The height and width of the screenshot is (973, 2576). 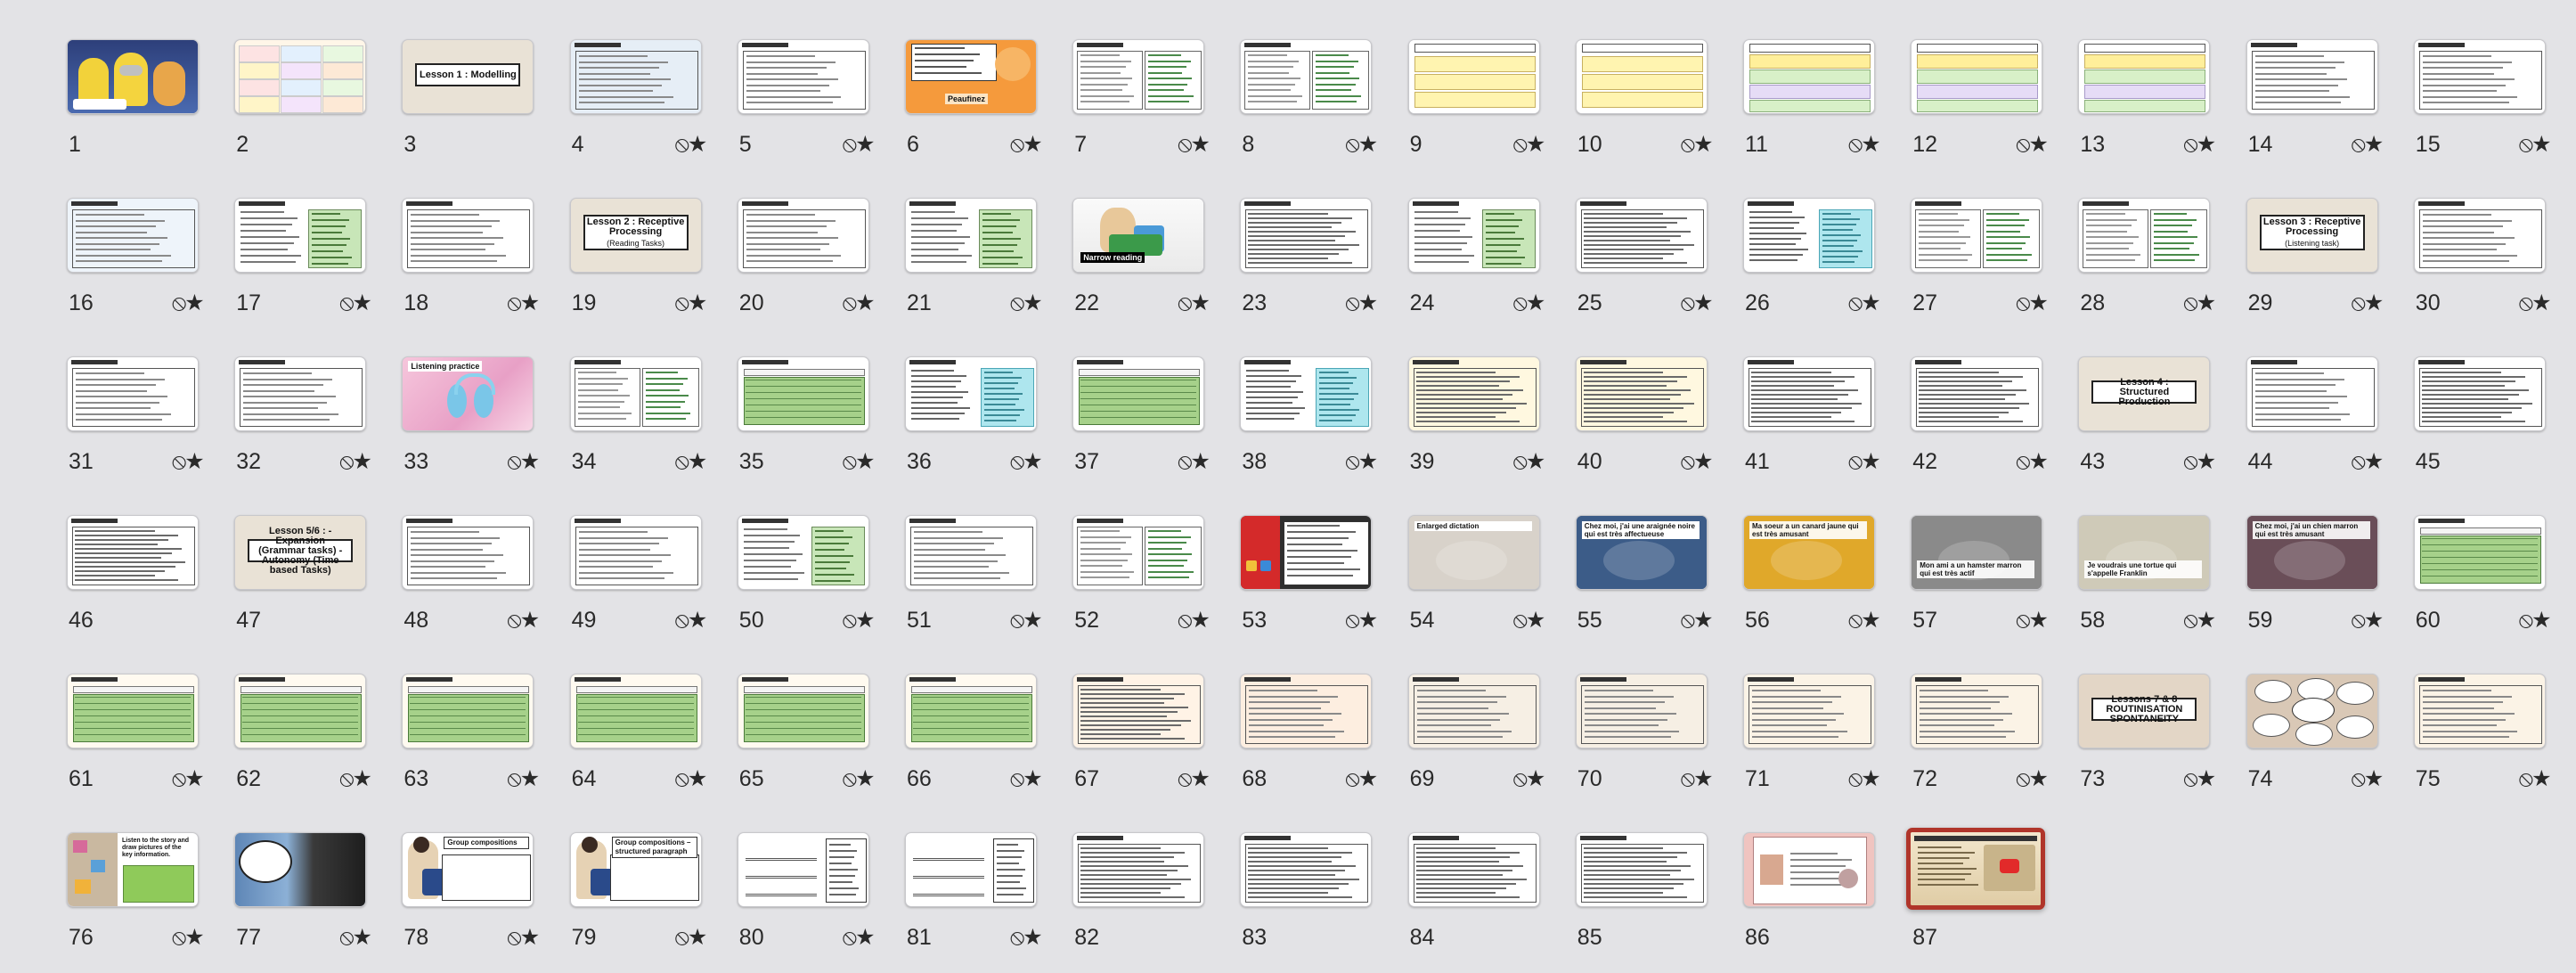 I want to click on slide-thumbnail-cell: 87, so click(x=1976, y=897).